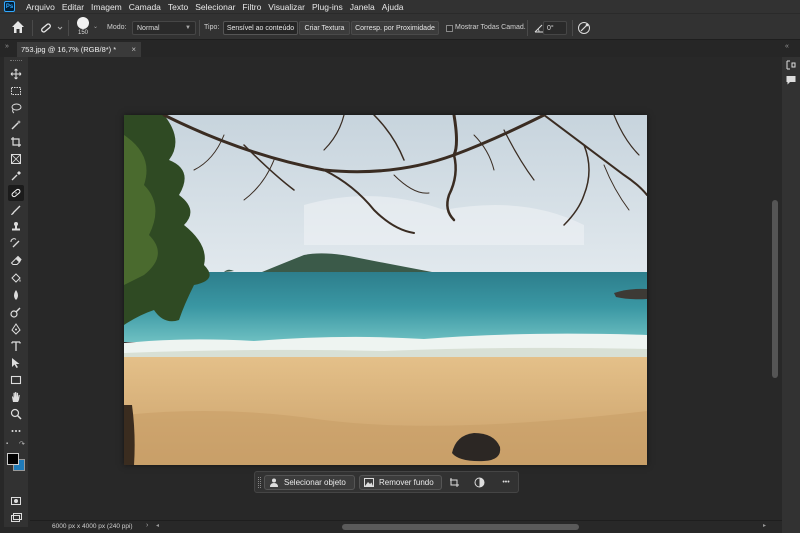 The width and height of the screenshot is (800, 533). Describe the element at coordinates (9, 6) in the screenshot. I see `photoshop-logo: Ps` at that location.